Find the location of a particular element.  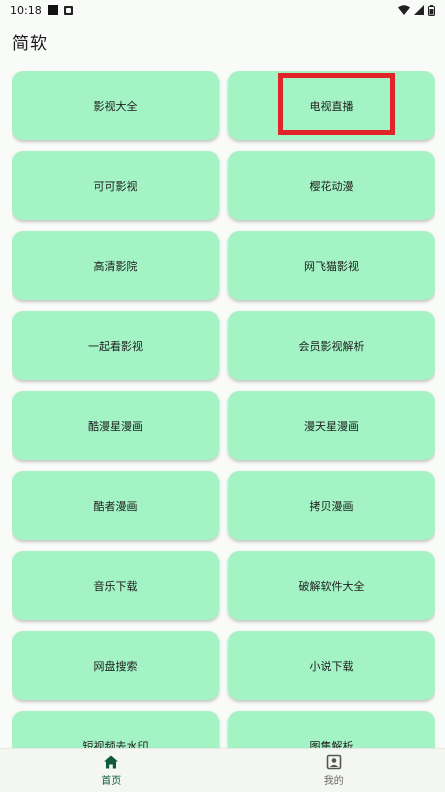

card-网盘搜索: 网盘搜索 is located at coordinates (115, 665).